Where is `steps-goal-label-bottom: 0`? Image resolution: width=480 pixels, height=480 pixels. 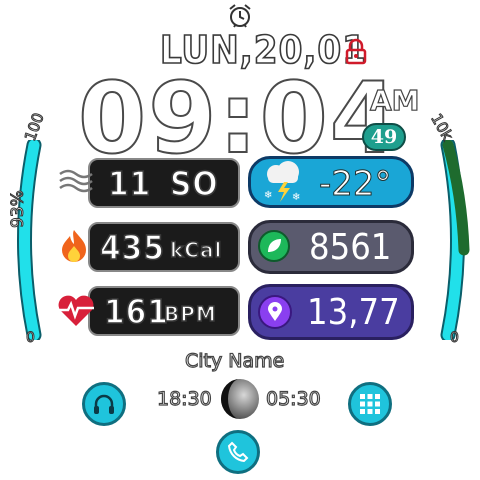 steps-goal-label-bottom: 0 is located at coordinates (455, 338).